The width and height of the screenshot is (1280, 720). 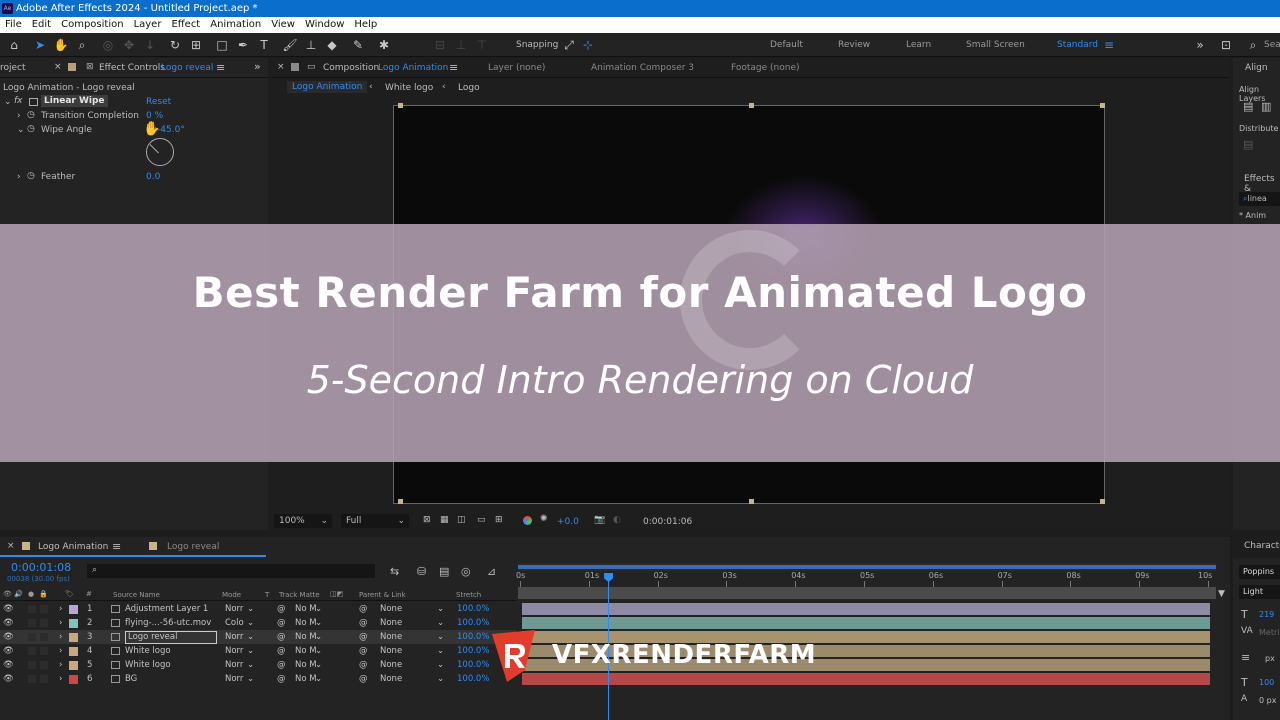 What do you see at coordinates (1266, 614) in the screenshot?
I see `font-size-value: 219` at bounding box center [1266, 614].